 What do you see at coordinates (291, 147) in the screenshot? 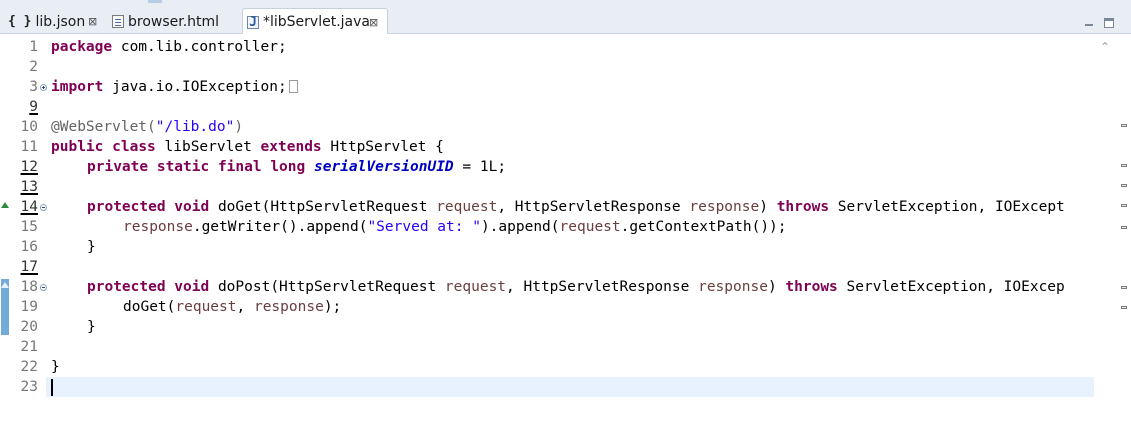
I see `keyword: extends` at bounding box center [291, 147].